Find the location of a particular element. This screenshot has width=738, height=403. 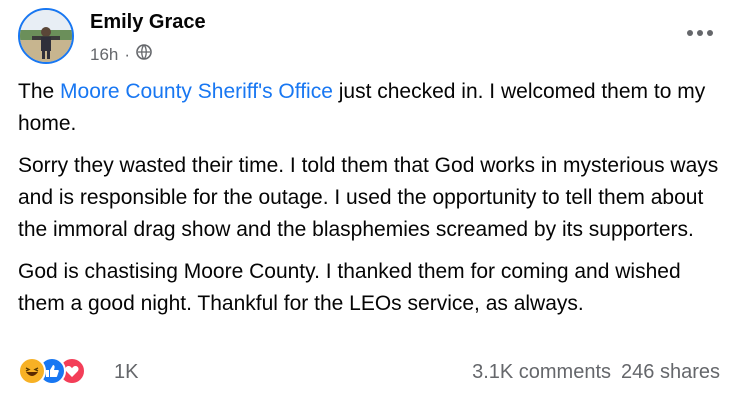

post-stats: 3.1K comments 246 shares is located at coordinates (596, 372).